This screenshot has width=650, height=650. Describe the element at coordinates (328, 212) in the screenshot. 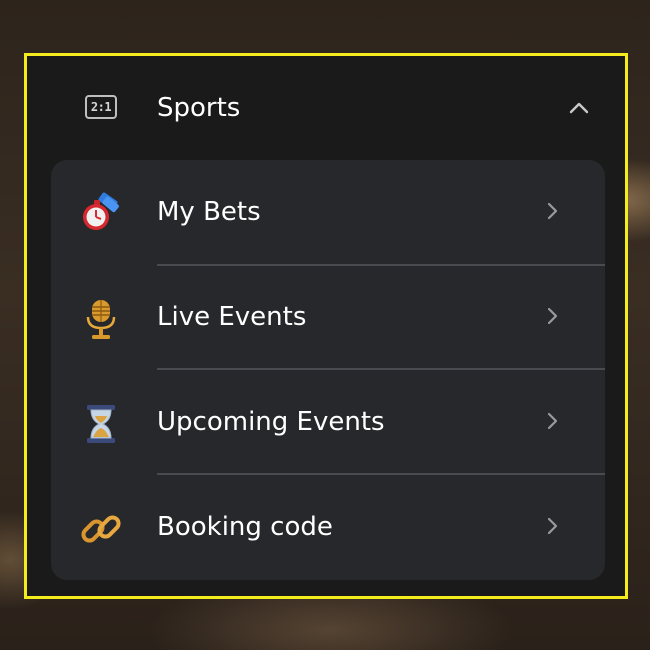

I see `menu-item-my-bets: My Bets` at that location.